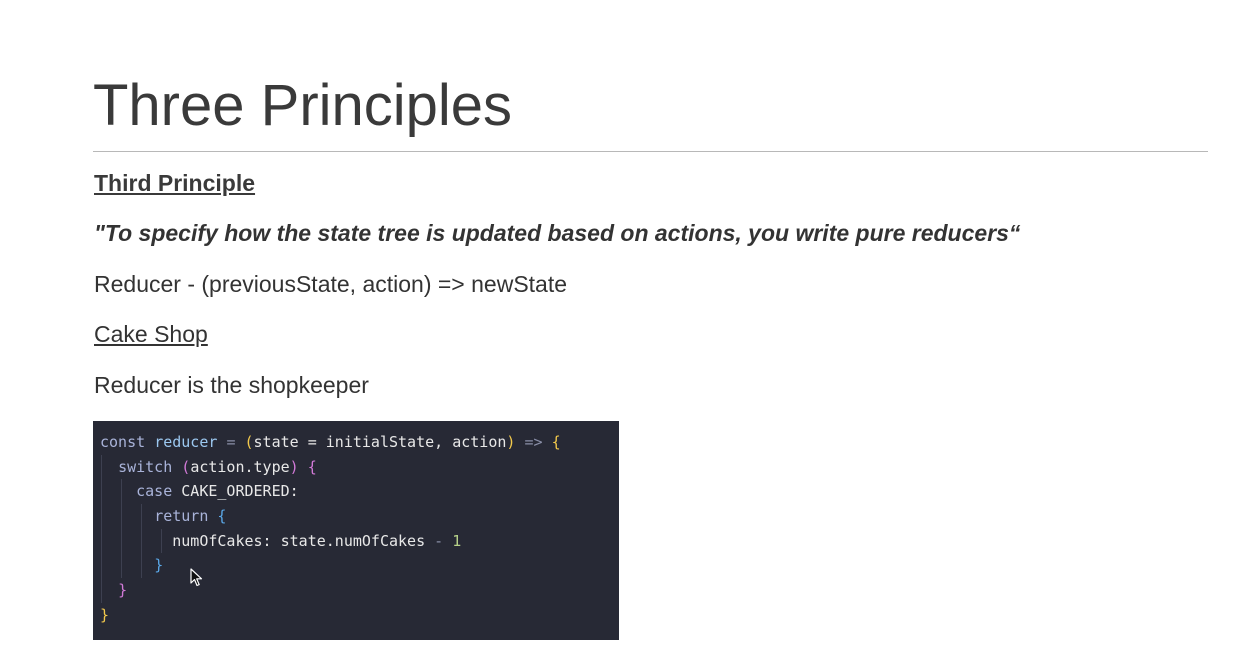 Image resolution: width=1255 pixels, height=654 pixels. I want to click on code-token: switch, so click(145, 466).